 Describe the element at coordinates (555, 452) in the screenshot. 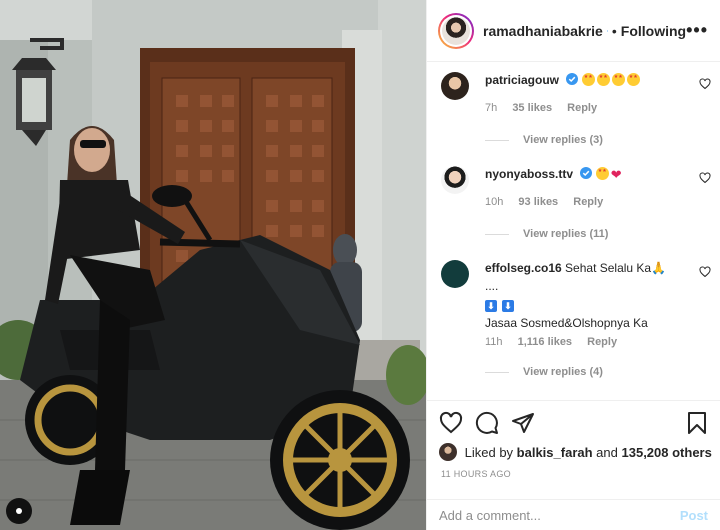

I see `liked-by-user: balkis_farah` at that location.